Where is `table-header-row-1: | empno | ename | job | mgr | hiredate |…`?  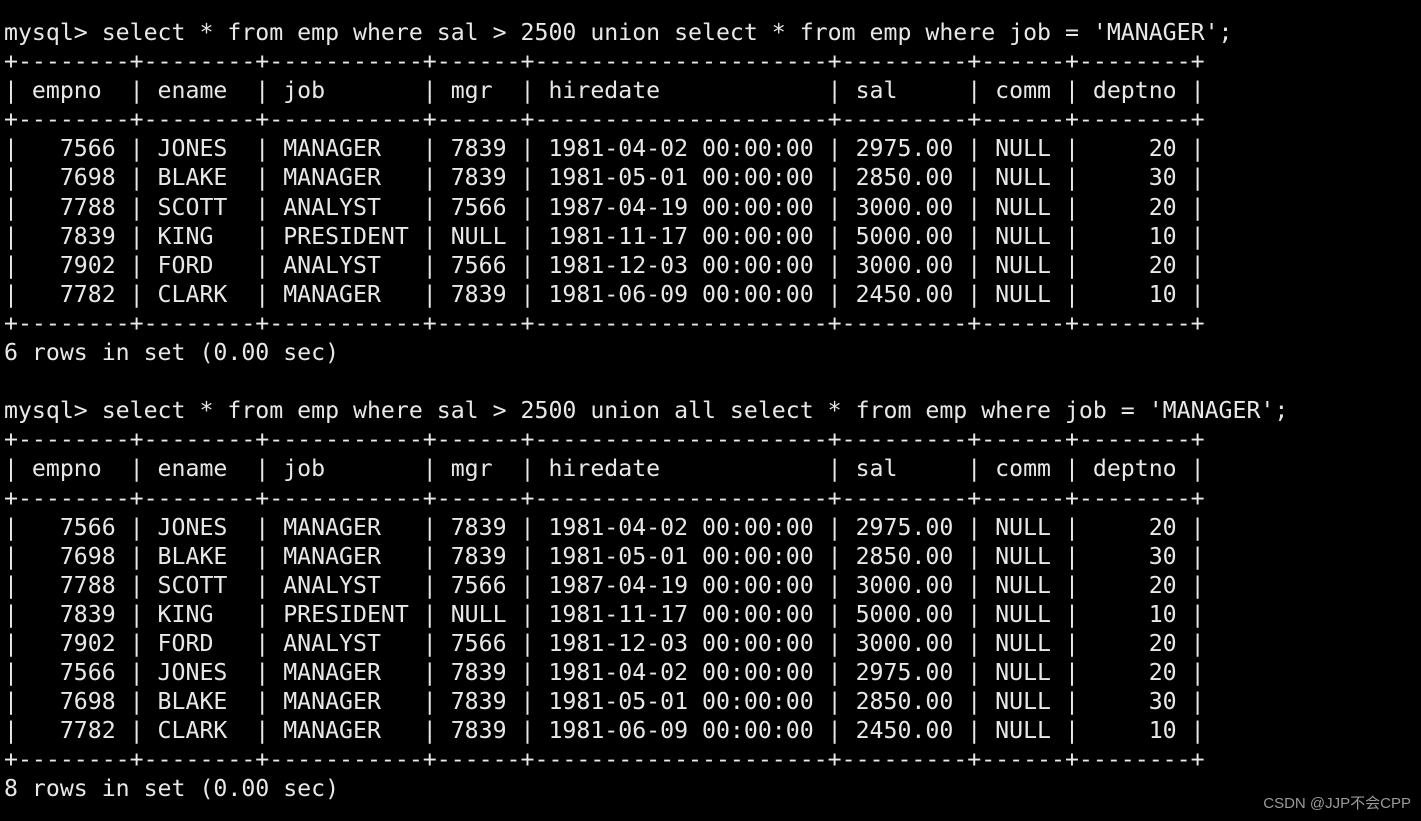
table-header-row-1: | empno | ename | job | mgr | hiredate |… is located at coordinates (604, 91).